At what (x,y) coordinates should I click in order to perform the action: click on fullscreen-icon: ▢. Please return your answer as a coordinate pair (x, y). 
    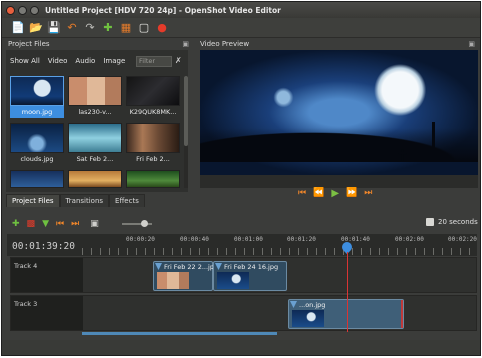
    Looking at the image, I should click on (144, 27).